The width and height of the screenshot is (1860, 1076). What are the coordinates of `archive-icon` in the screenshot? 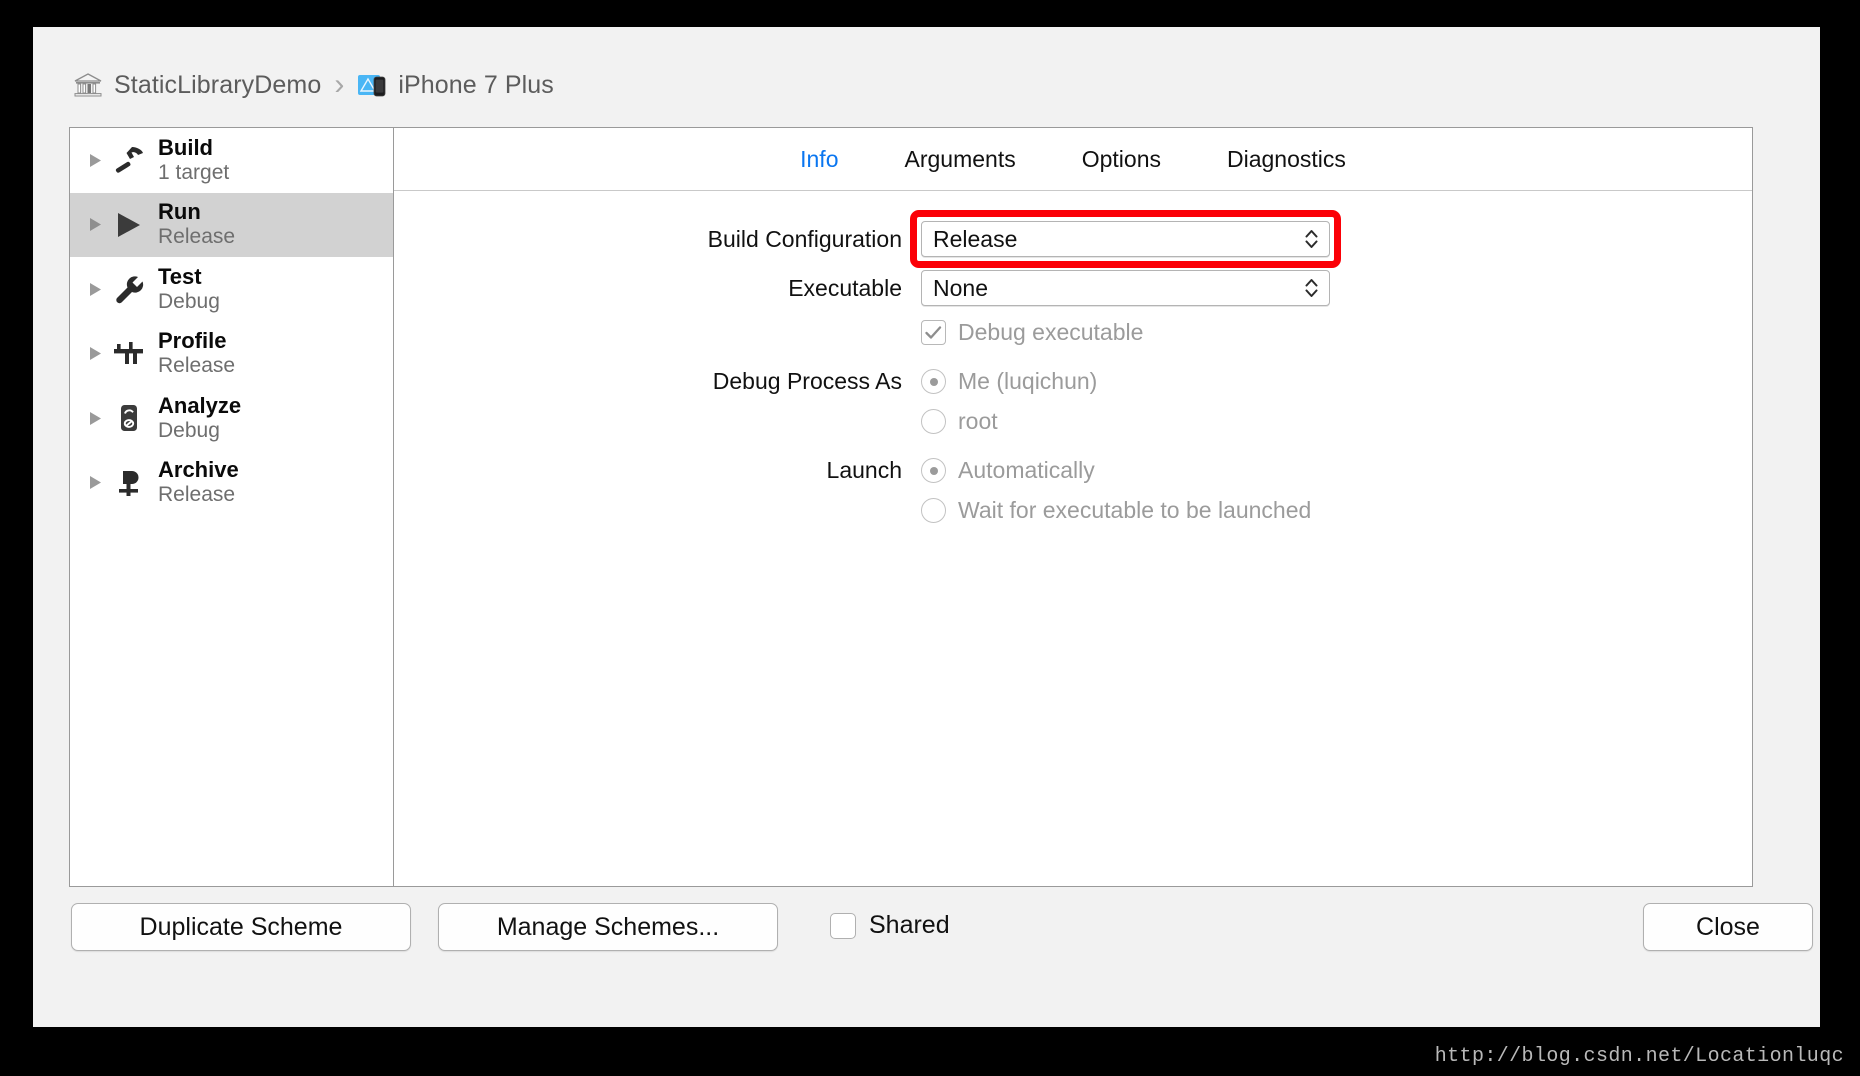 It's located at (129, 483).